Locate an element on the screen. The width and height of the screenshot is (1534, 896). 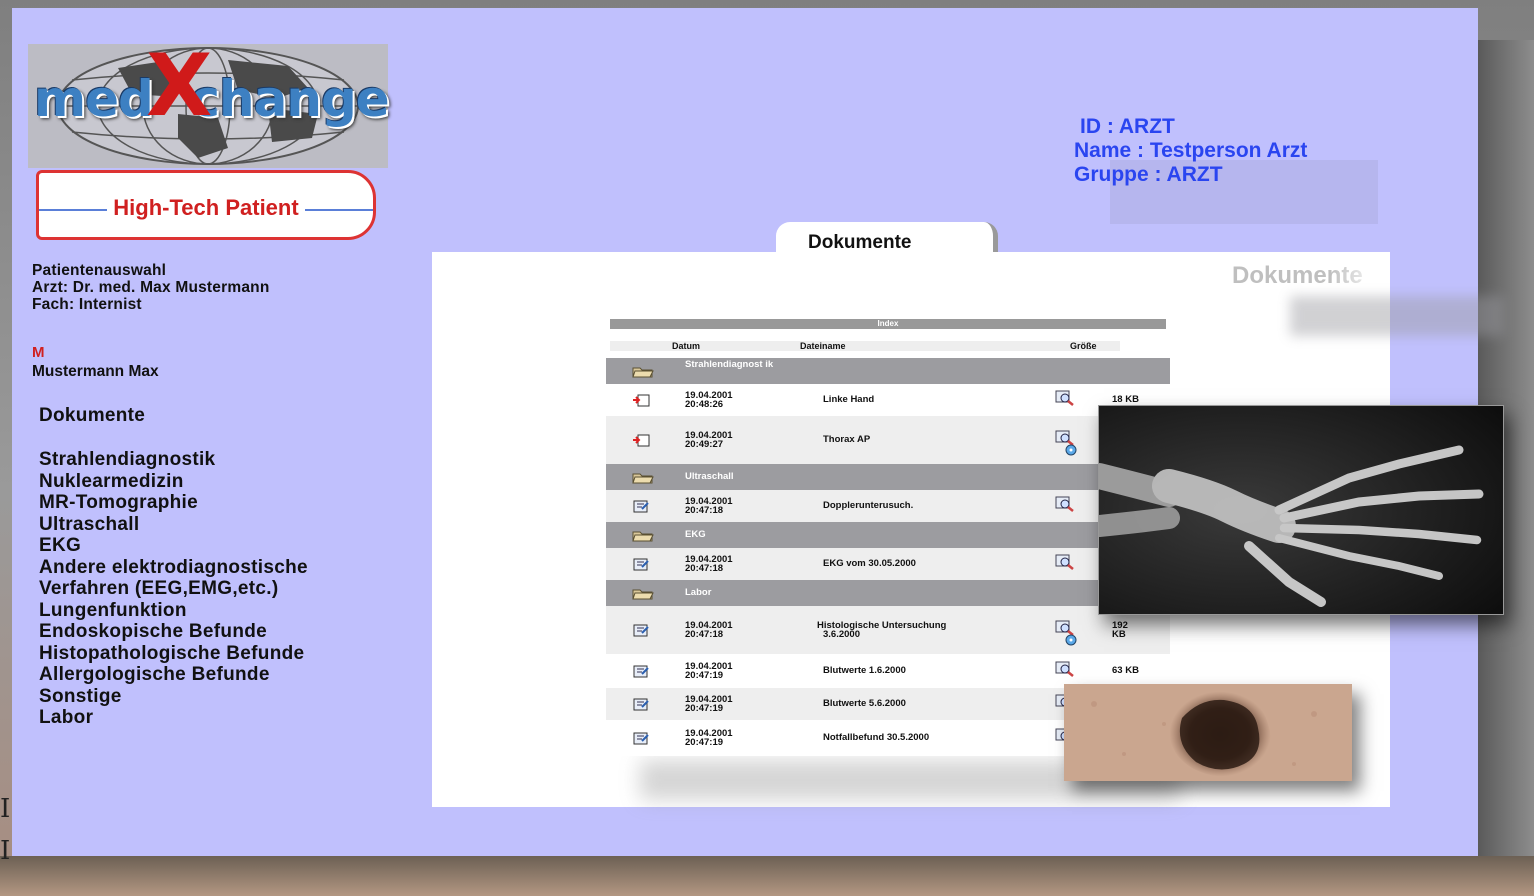
row-filename: Dopplerunterusuch. is located at coordinates (868, 506).